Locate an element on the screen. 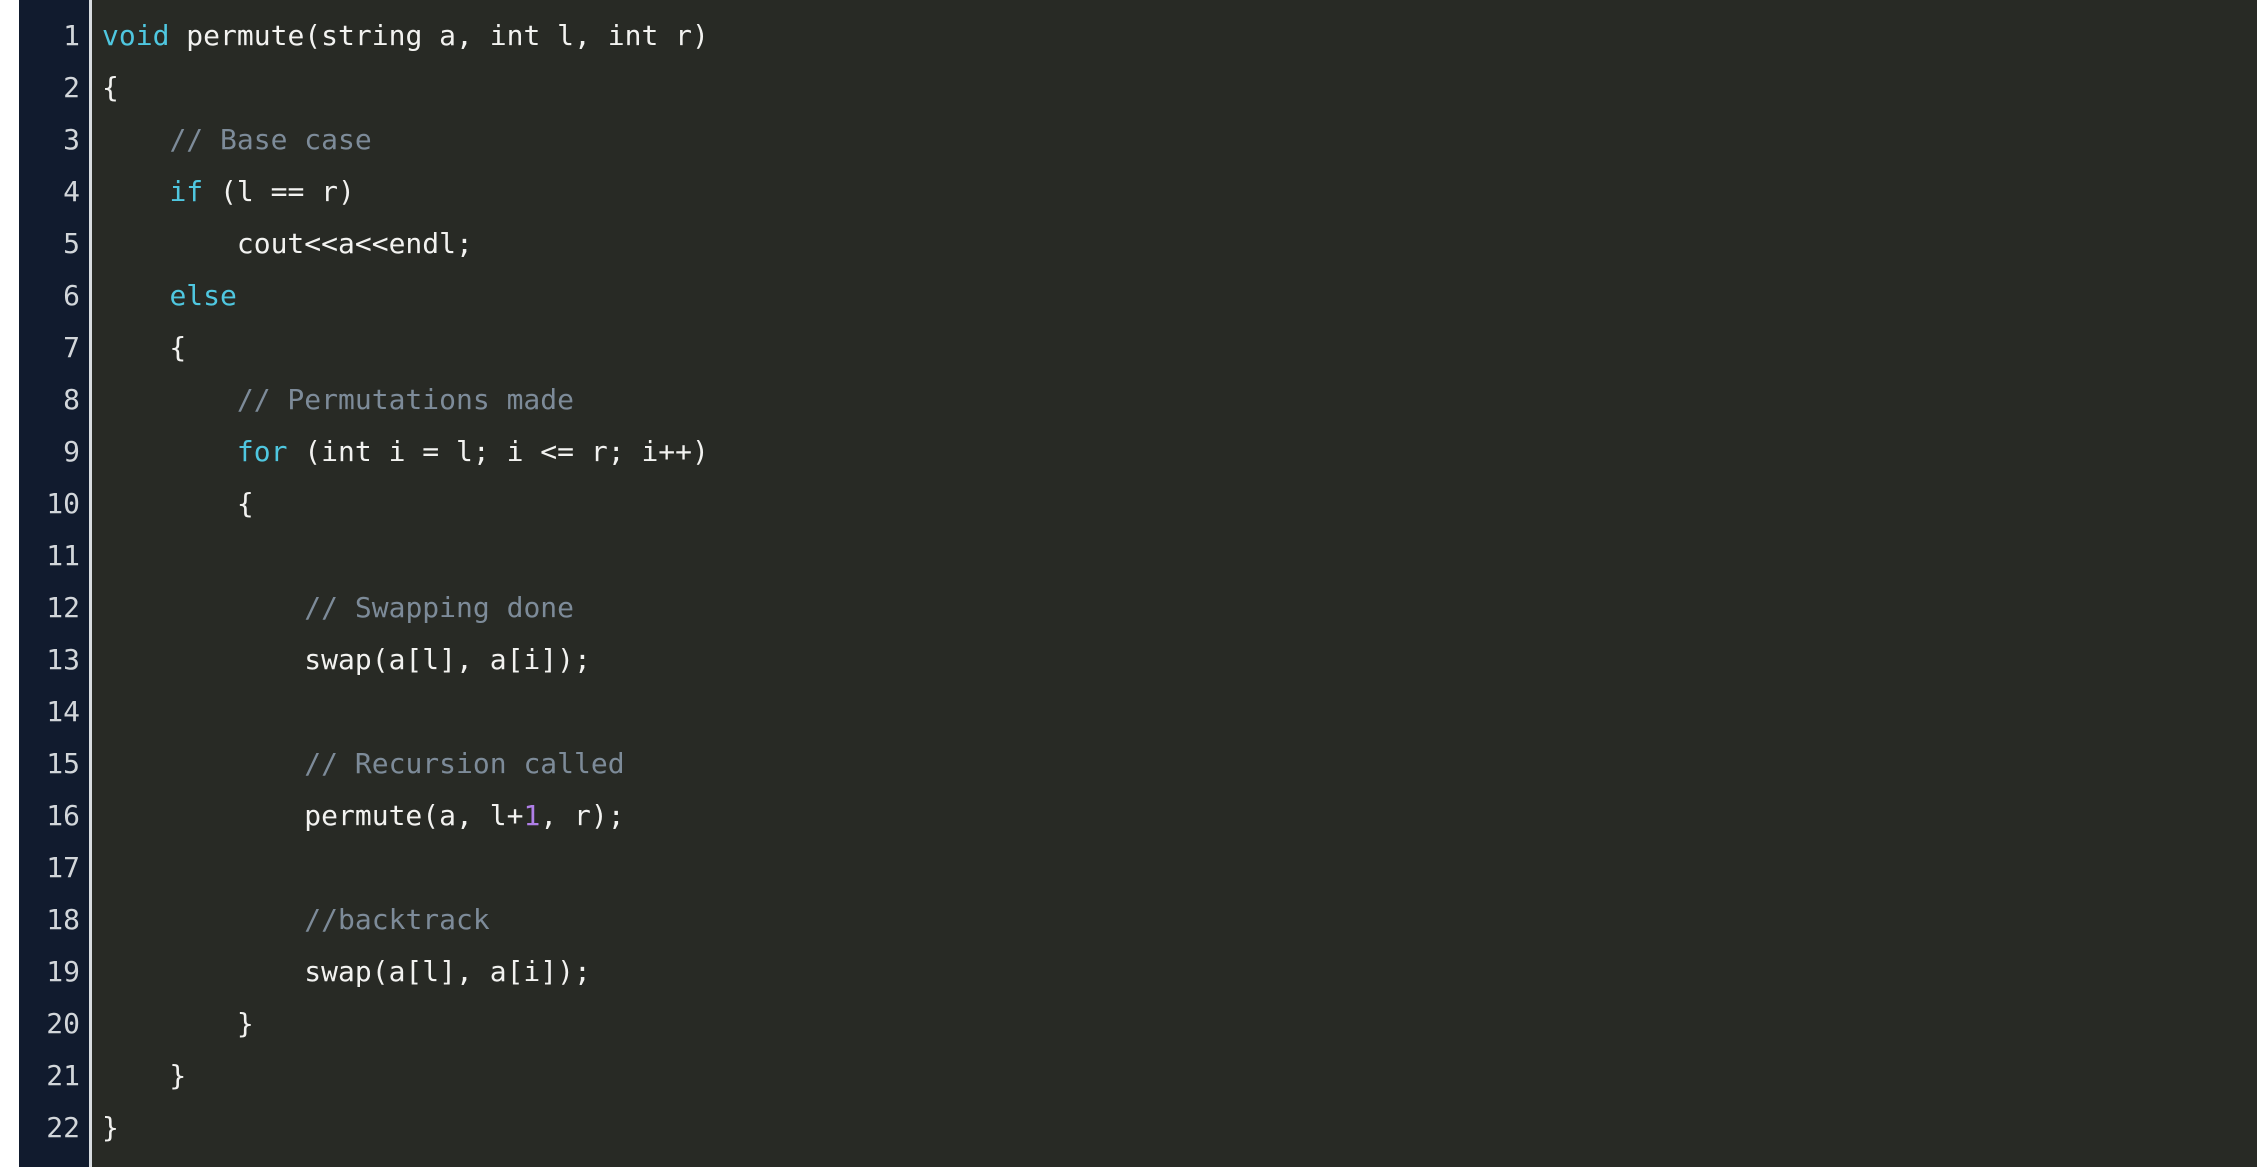 This screenshot has width=2257, height=1167. line-number: 12 is located at coordinates (63, 607).